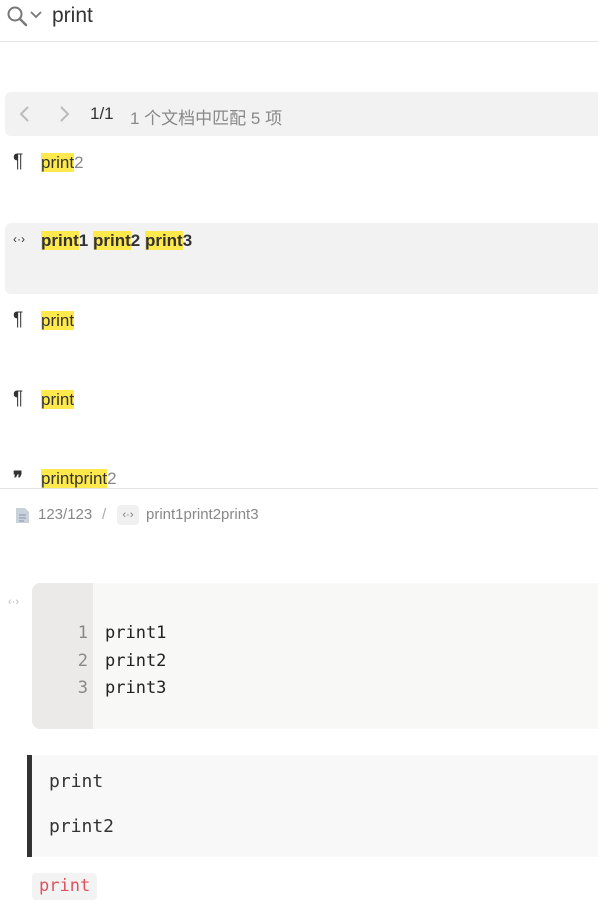 This screenshot has height=912, width=598. I want to click on result-text: print2, so click(62, 162).